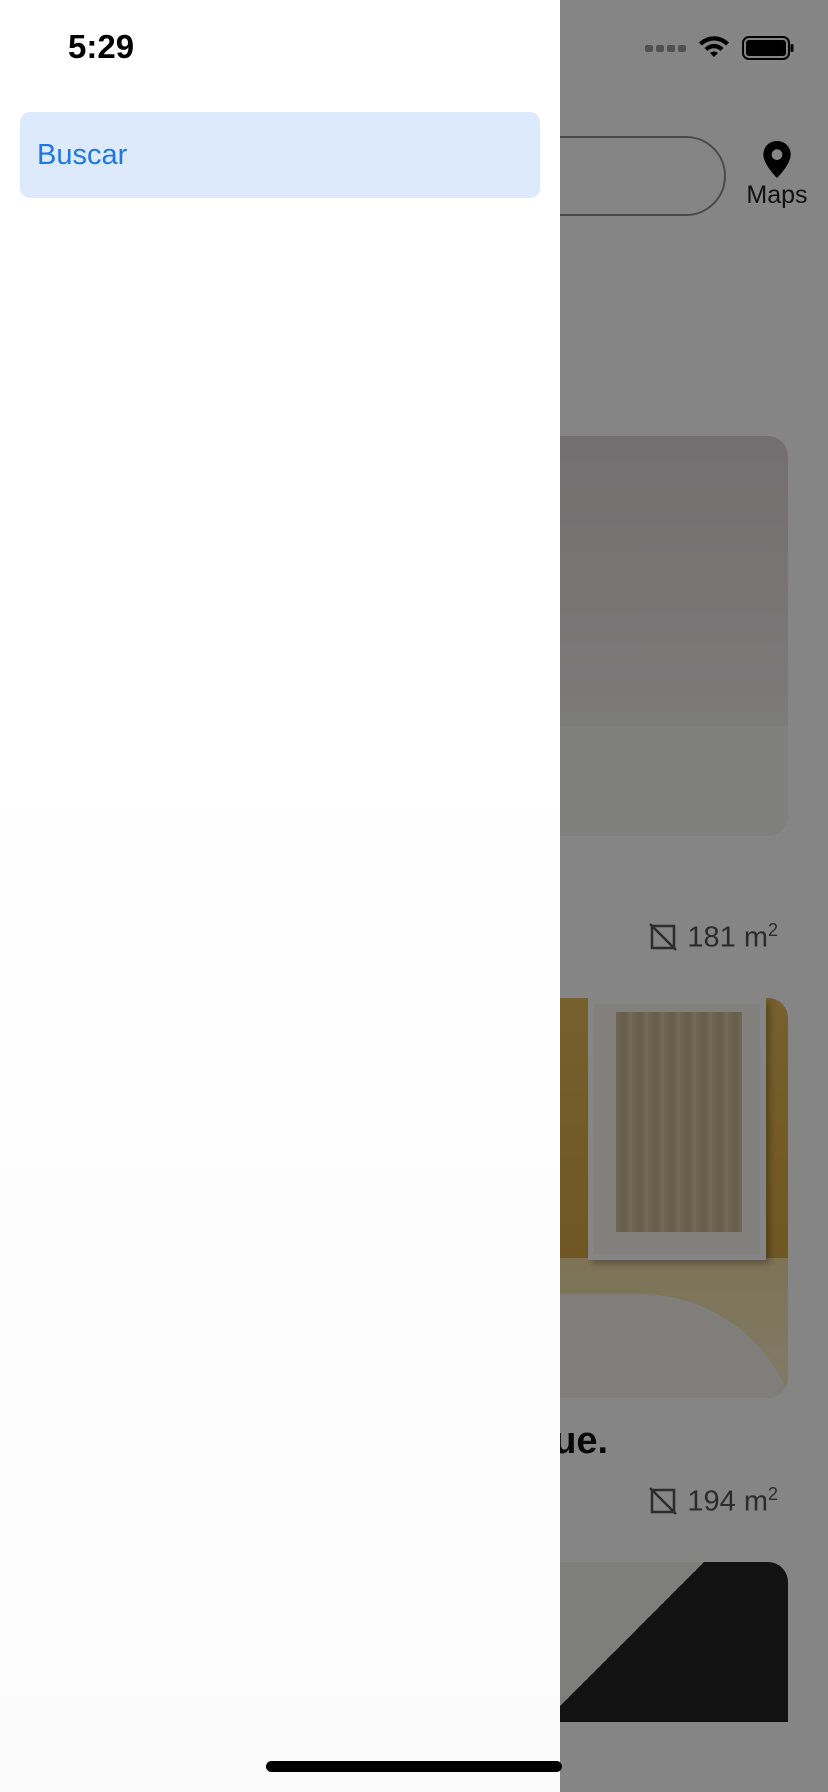 This screenshot has width=828, height=1792. I want to click on drawer-item-label: Buscar, so click(82, 154).